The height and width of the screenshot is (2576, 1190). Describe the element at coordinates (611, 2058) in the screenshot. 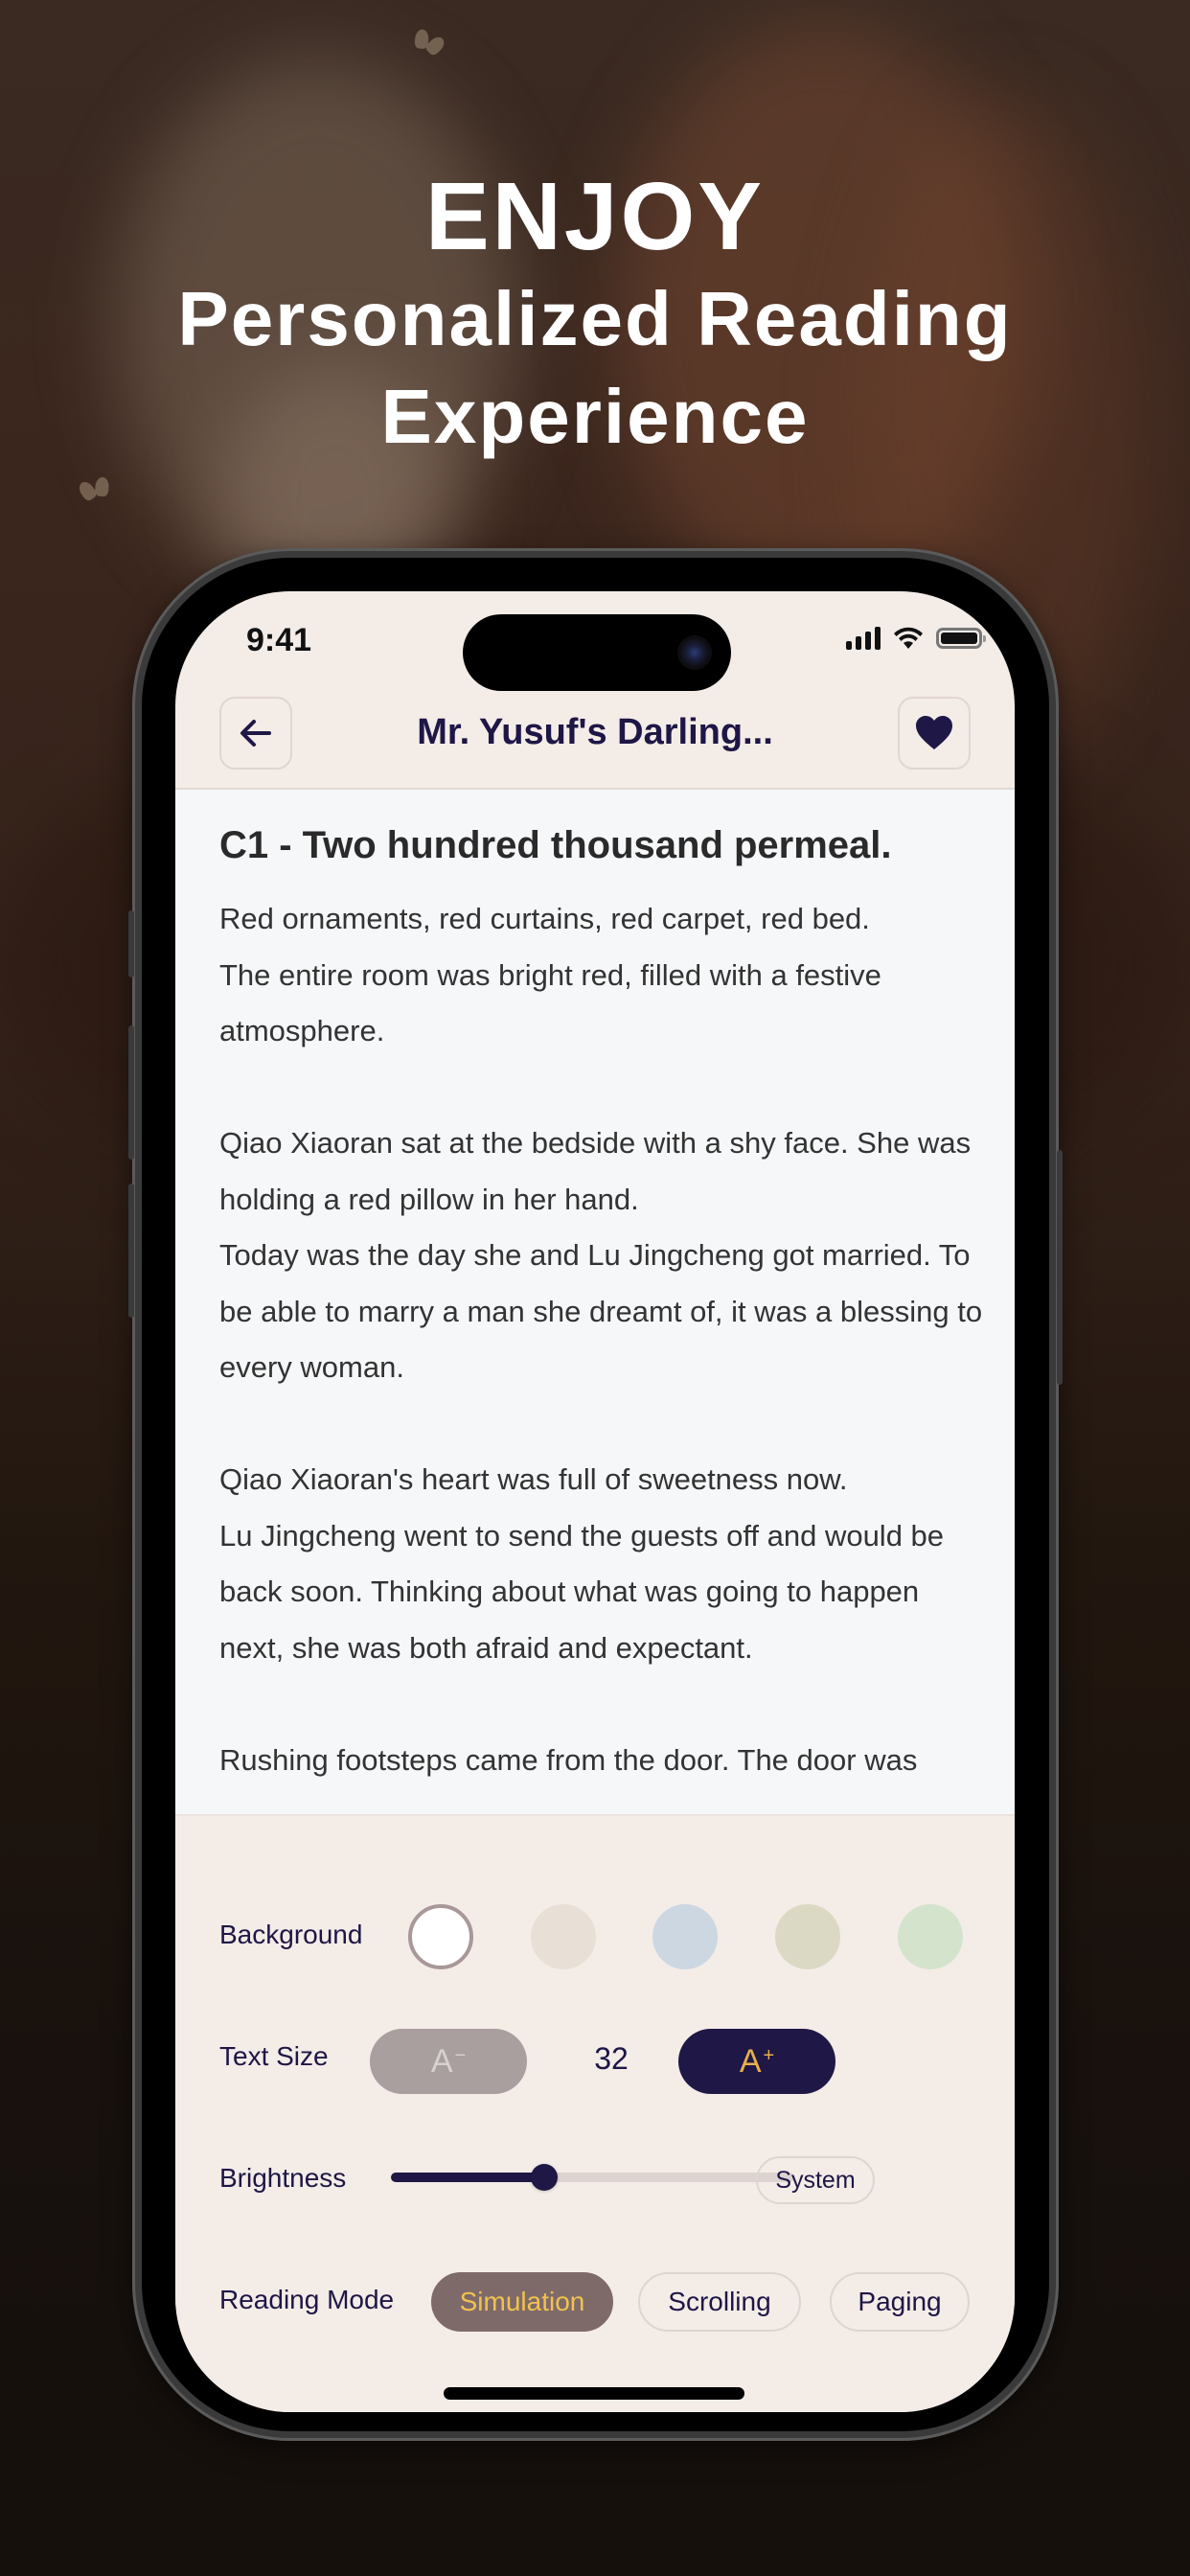

I see `text-size-value: 32` at that location.